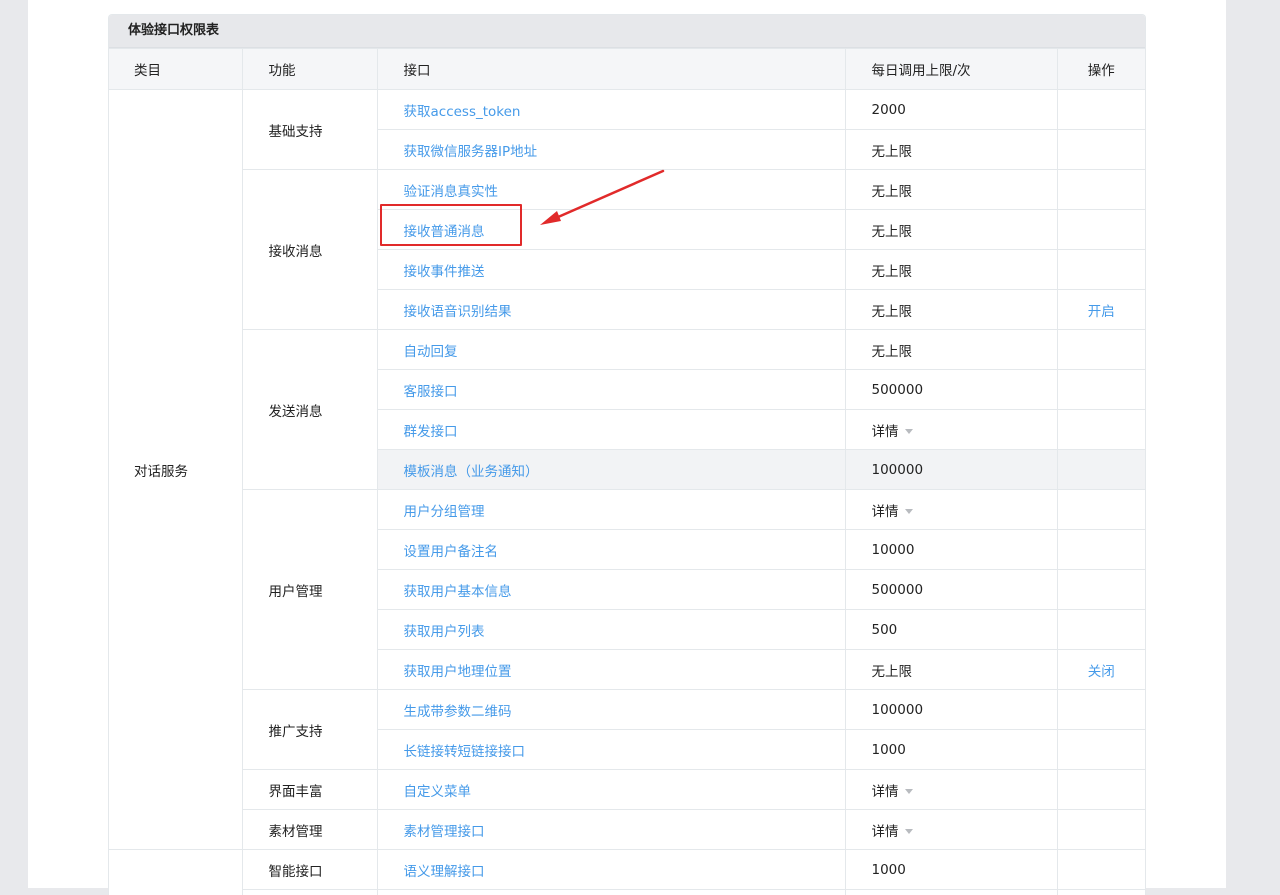  I want to click on limit-cell: 10000, so click(951, 550).